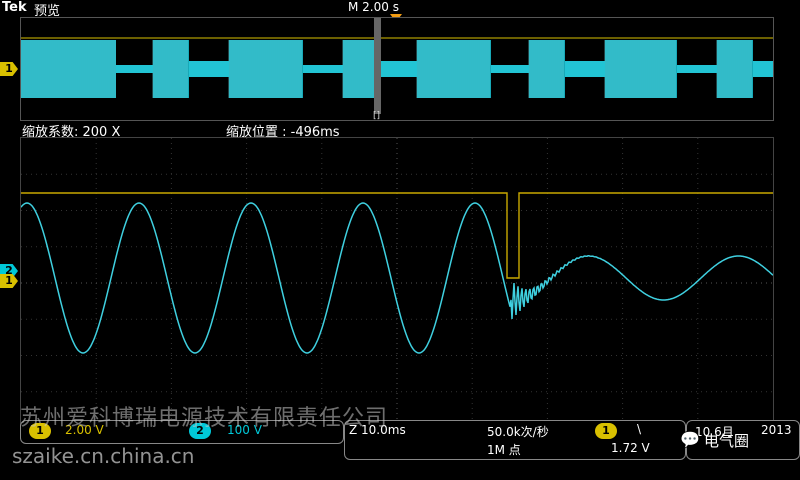  Describe the element at coordinates (518, 432) in the screenshot. I see `sample-rate: 50.0k次/秒` at that location.